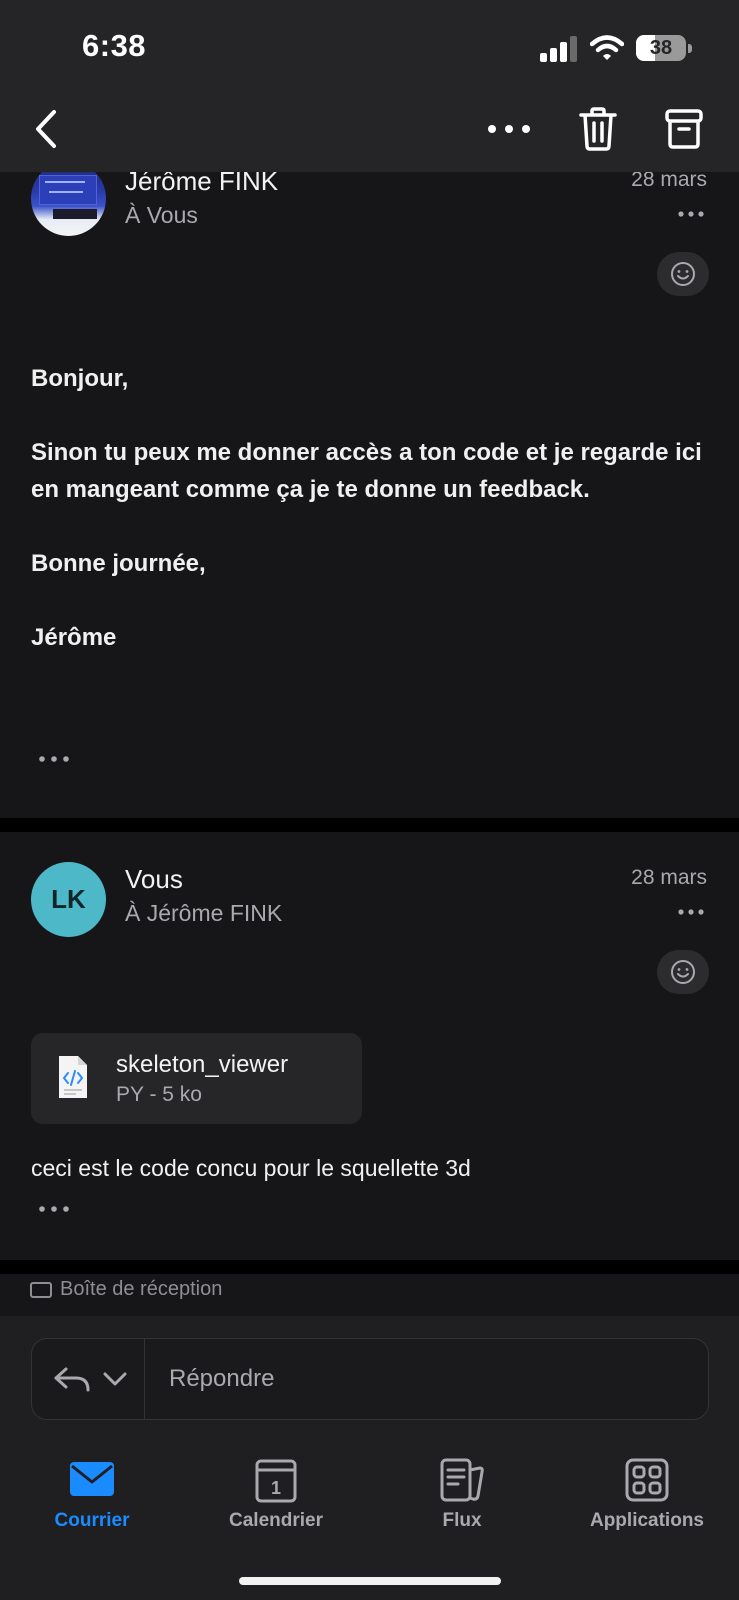 This screenshot has height=1600, width=739. What do you see at coordinates (114, 45) in the screenshot?
I see `status-time: 6:38` at bounding box center [114, 45].